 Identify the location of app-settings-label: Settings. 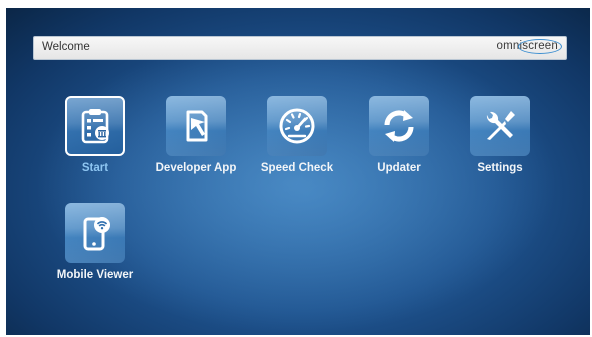
(500, 168).